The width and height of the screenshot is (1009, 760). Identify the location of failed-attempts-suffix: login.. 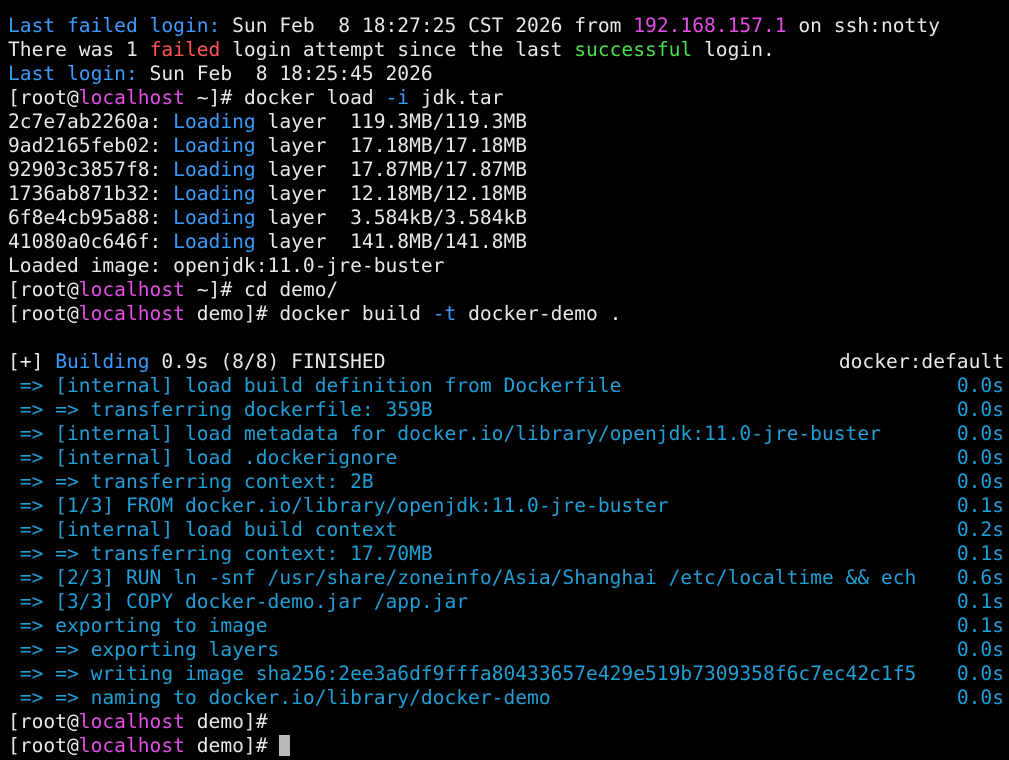
(733, 49).